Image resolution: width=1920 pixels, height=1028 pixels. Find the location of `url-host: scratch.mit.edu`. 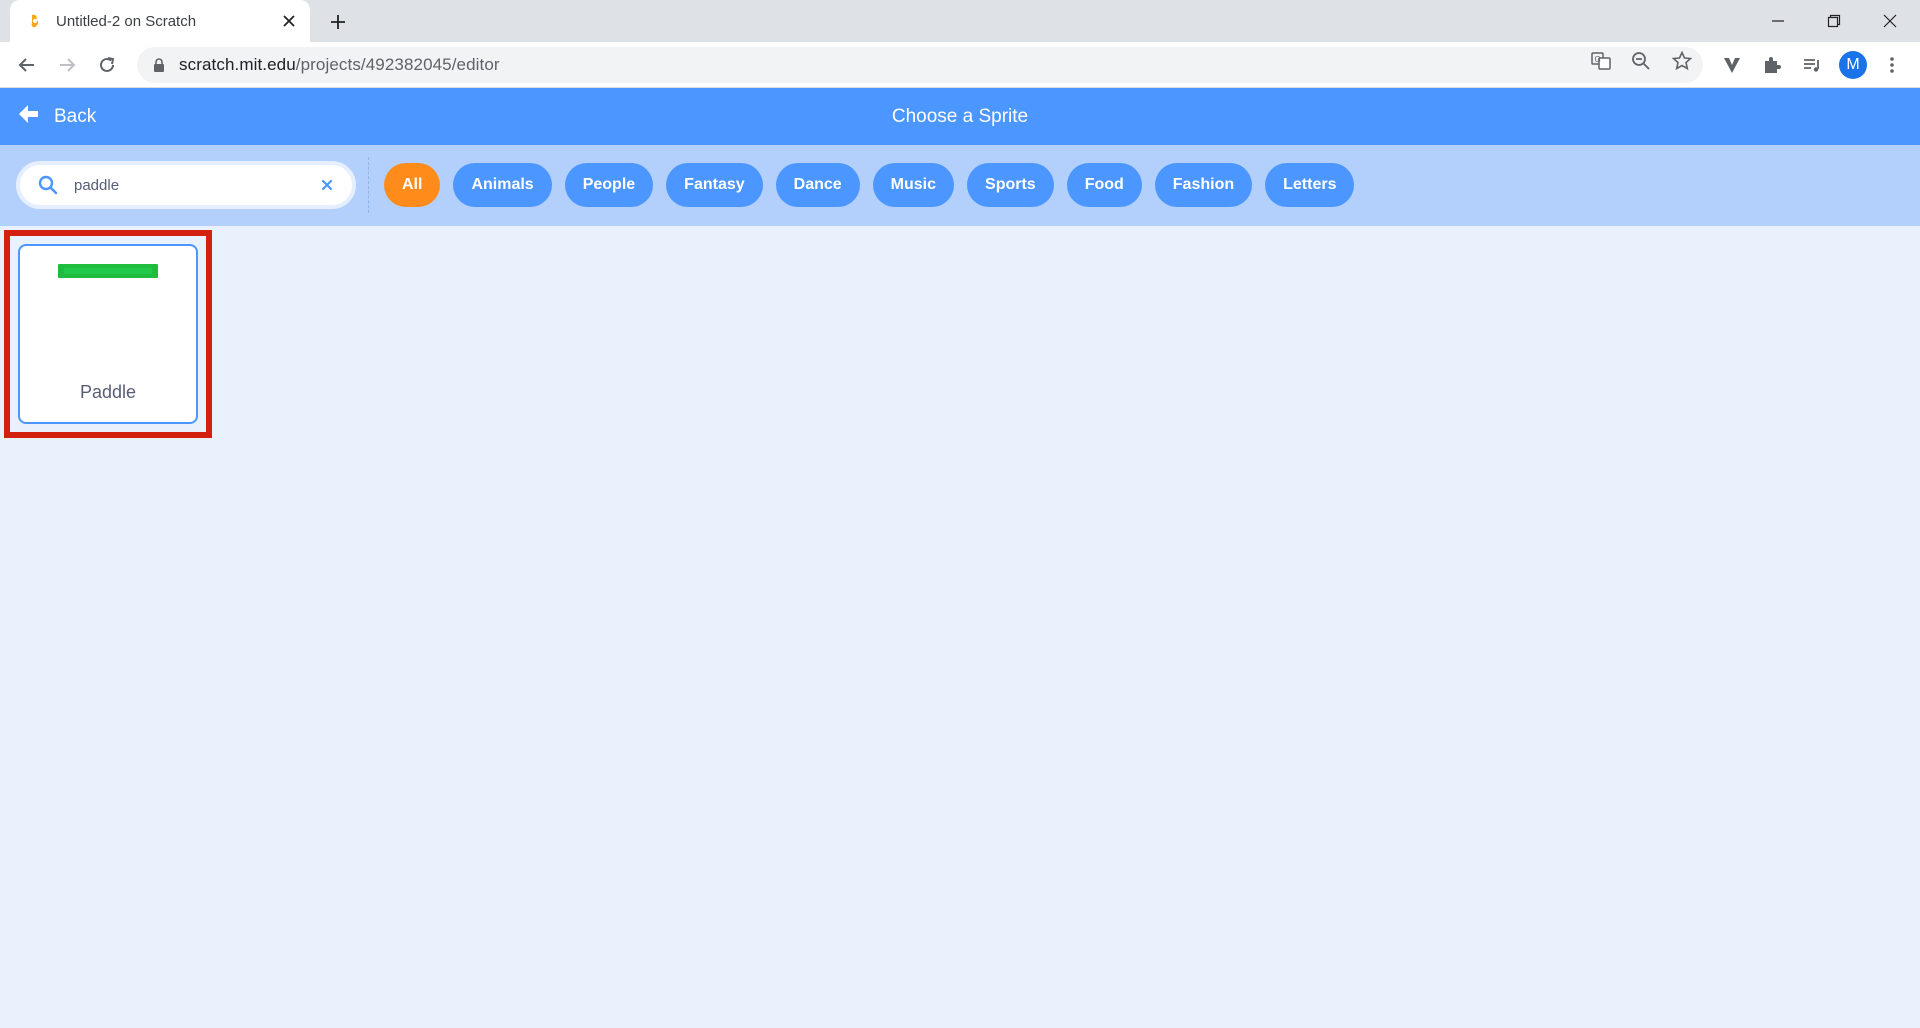

url-host: scratch.mit.edu is located at coordinates (237, 64).